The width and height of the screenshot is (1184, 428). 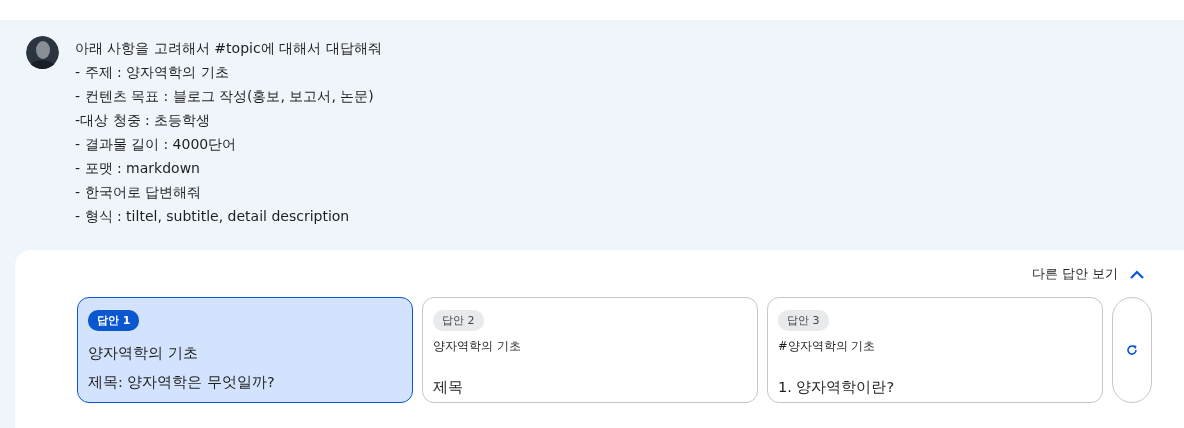 I want to click on draft-card: 답안 1 양자역학의 기초 제목: 양자역학은 무엇일까?, so click(x=245, y=350).